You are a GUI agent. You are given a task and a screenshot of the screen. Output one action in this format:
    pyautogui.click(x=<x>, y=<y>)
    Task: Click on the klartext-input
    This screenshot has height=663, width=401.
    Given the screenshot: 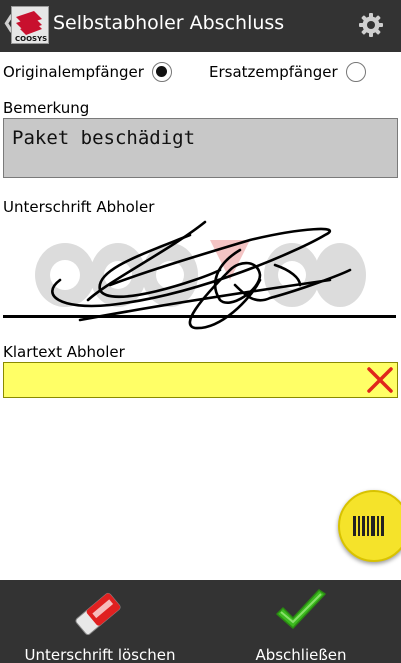 What is the action you would take?
    pyautogui.click(x=200, y=380)
    